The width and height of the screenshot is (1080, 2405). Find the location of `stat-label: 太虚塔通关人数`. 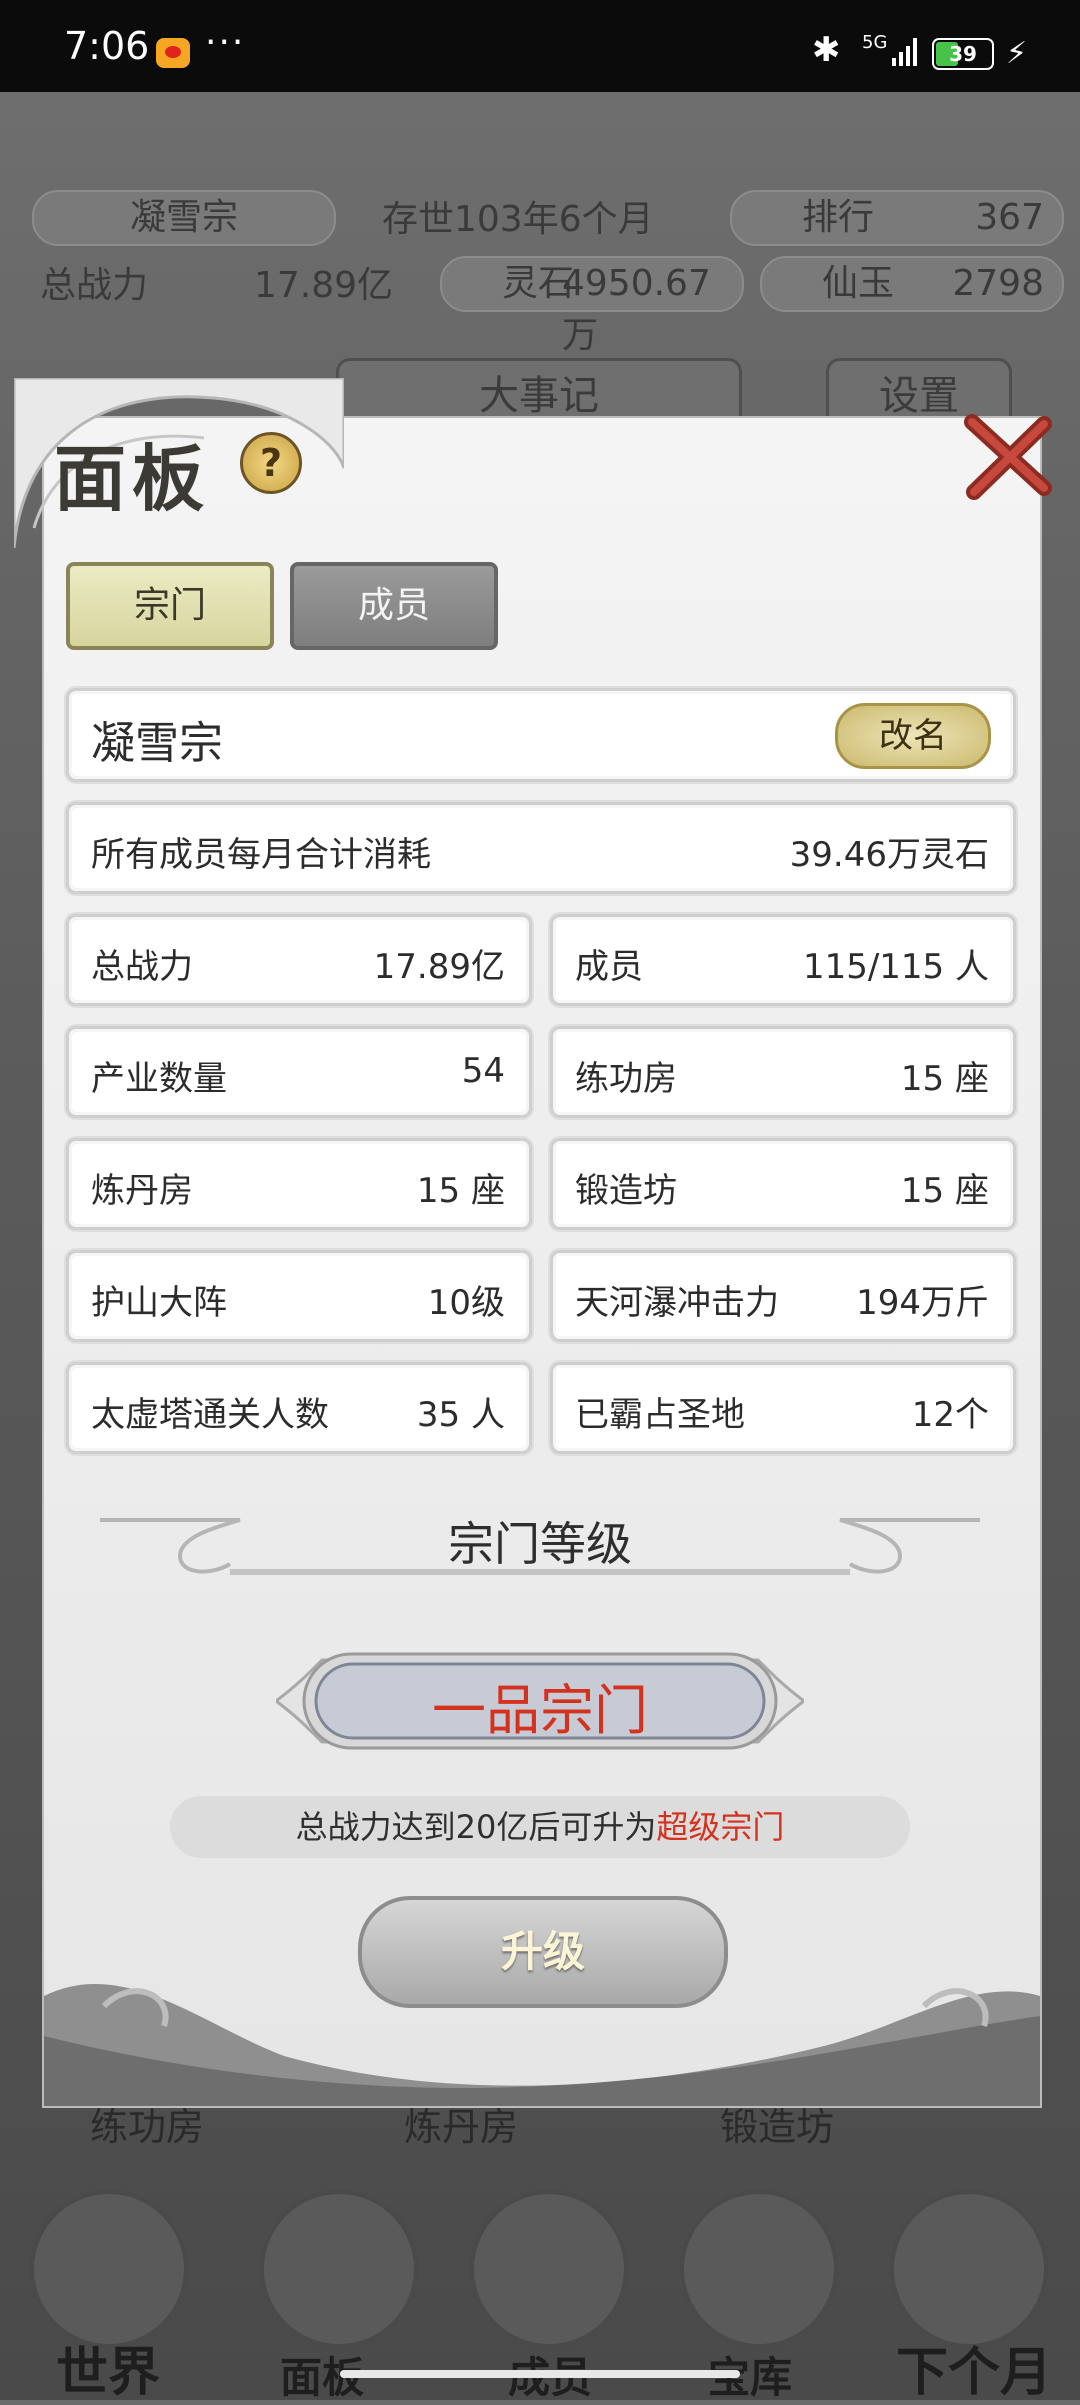

stat-label: 太虚塔通关人数 is located at coordinates (210, 1415).